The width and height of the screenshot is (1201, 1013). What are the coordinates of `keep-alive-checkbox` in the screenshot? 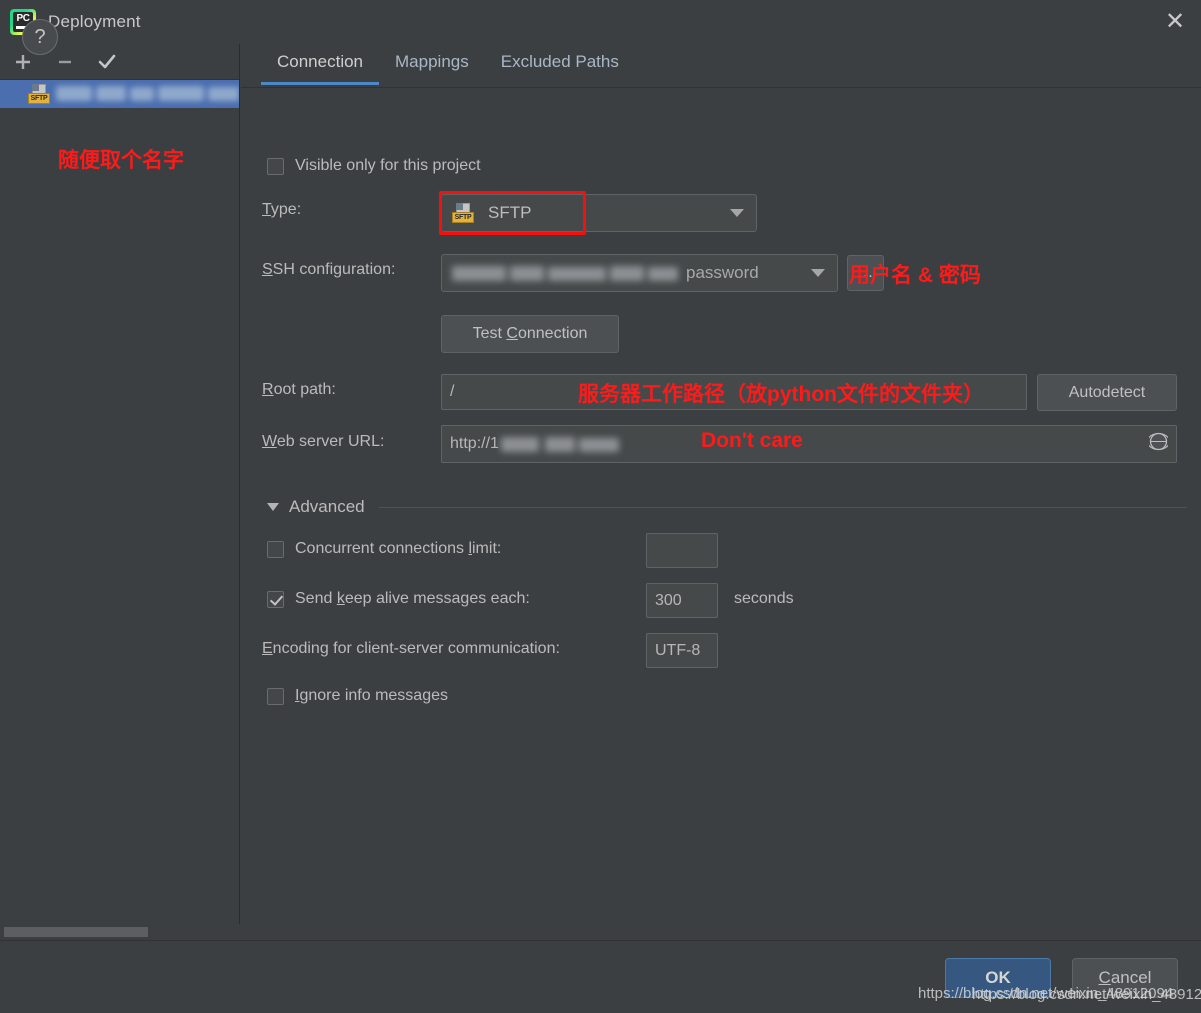 It's located at (275, 599).